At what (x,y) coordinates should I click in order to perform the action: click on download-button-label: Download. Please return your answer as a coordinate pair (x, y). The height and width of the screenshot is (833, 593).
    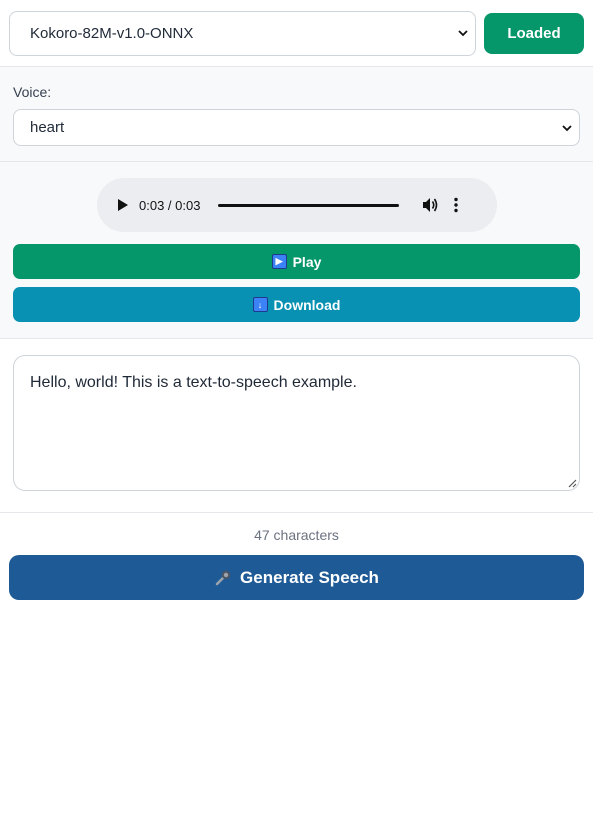
    Looking at the image, I should click on (307, 304).